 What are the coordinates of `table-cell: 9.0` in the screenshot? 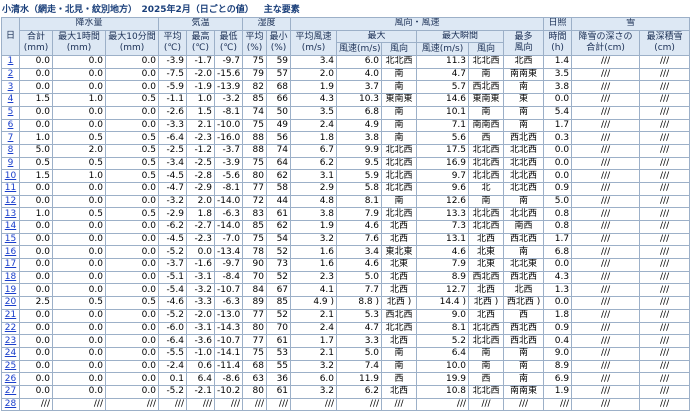 It's located at (443, 315).